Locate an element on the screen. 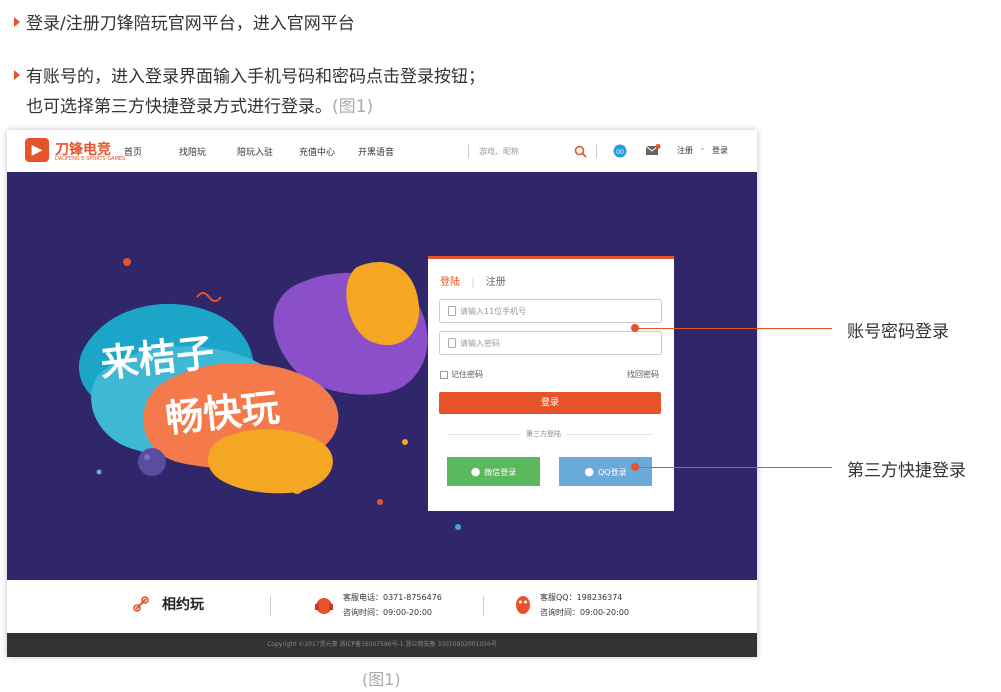  partner-logo: 相约玩 is located at coordinates (183, 604).